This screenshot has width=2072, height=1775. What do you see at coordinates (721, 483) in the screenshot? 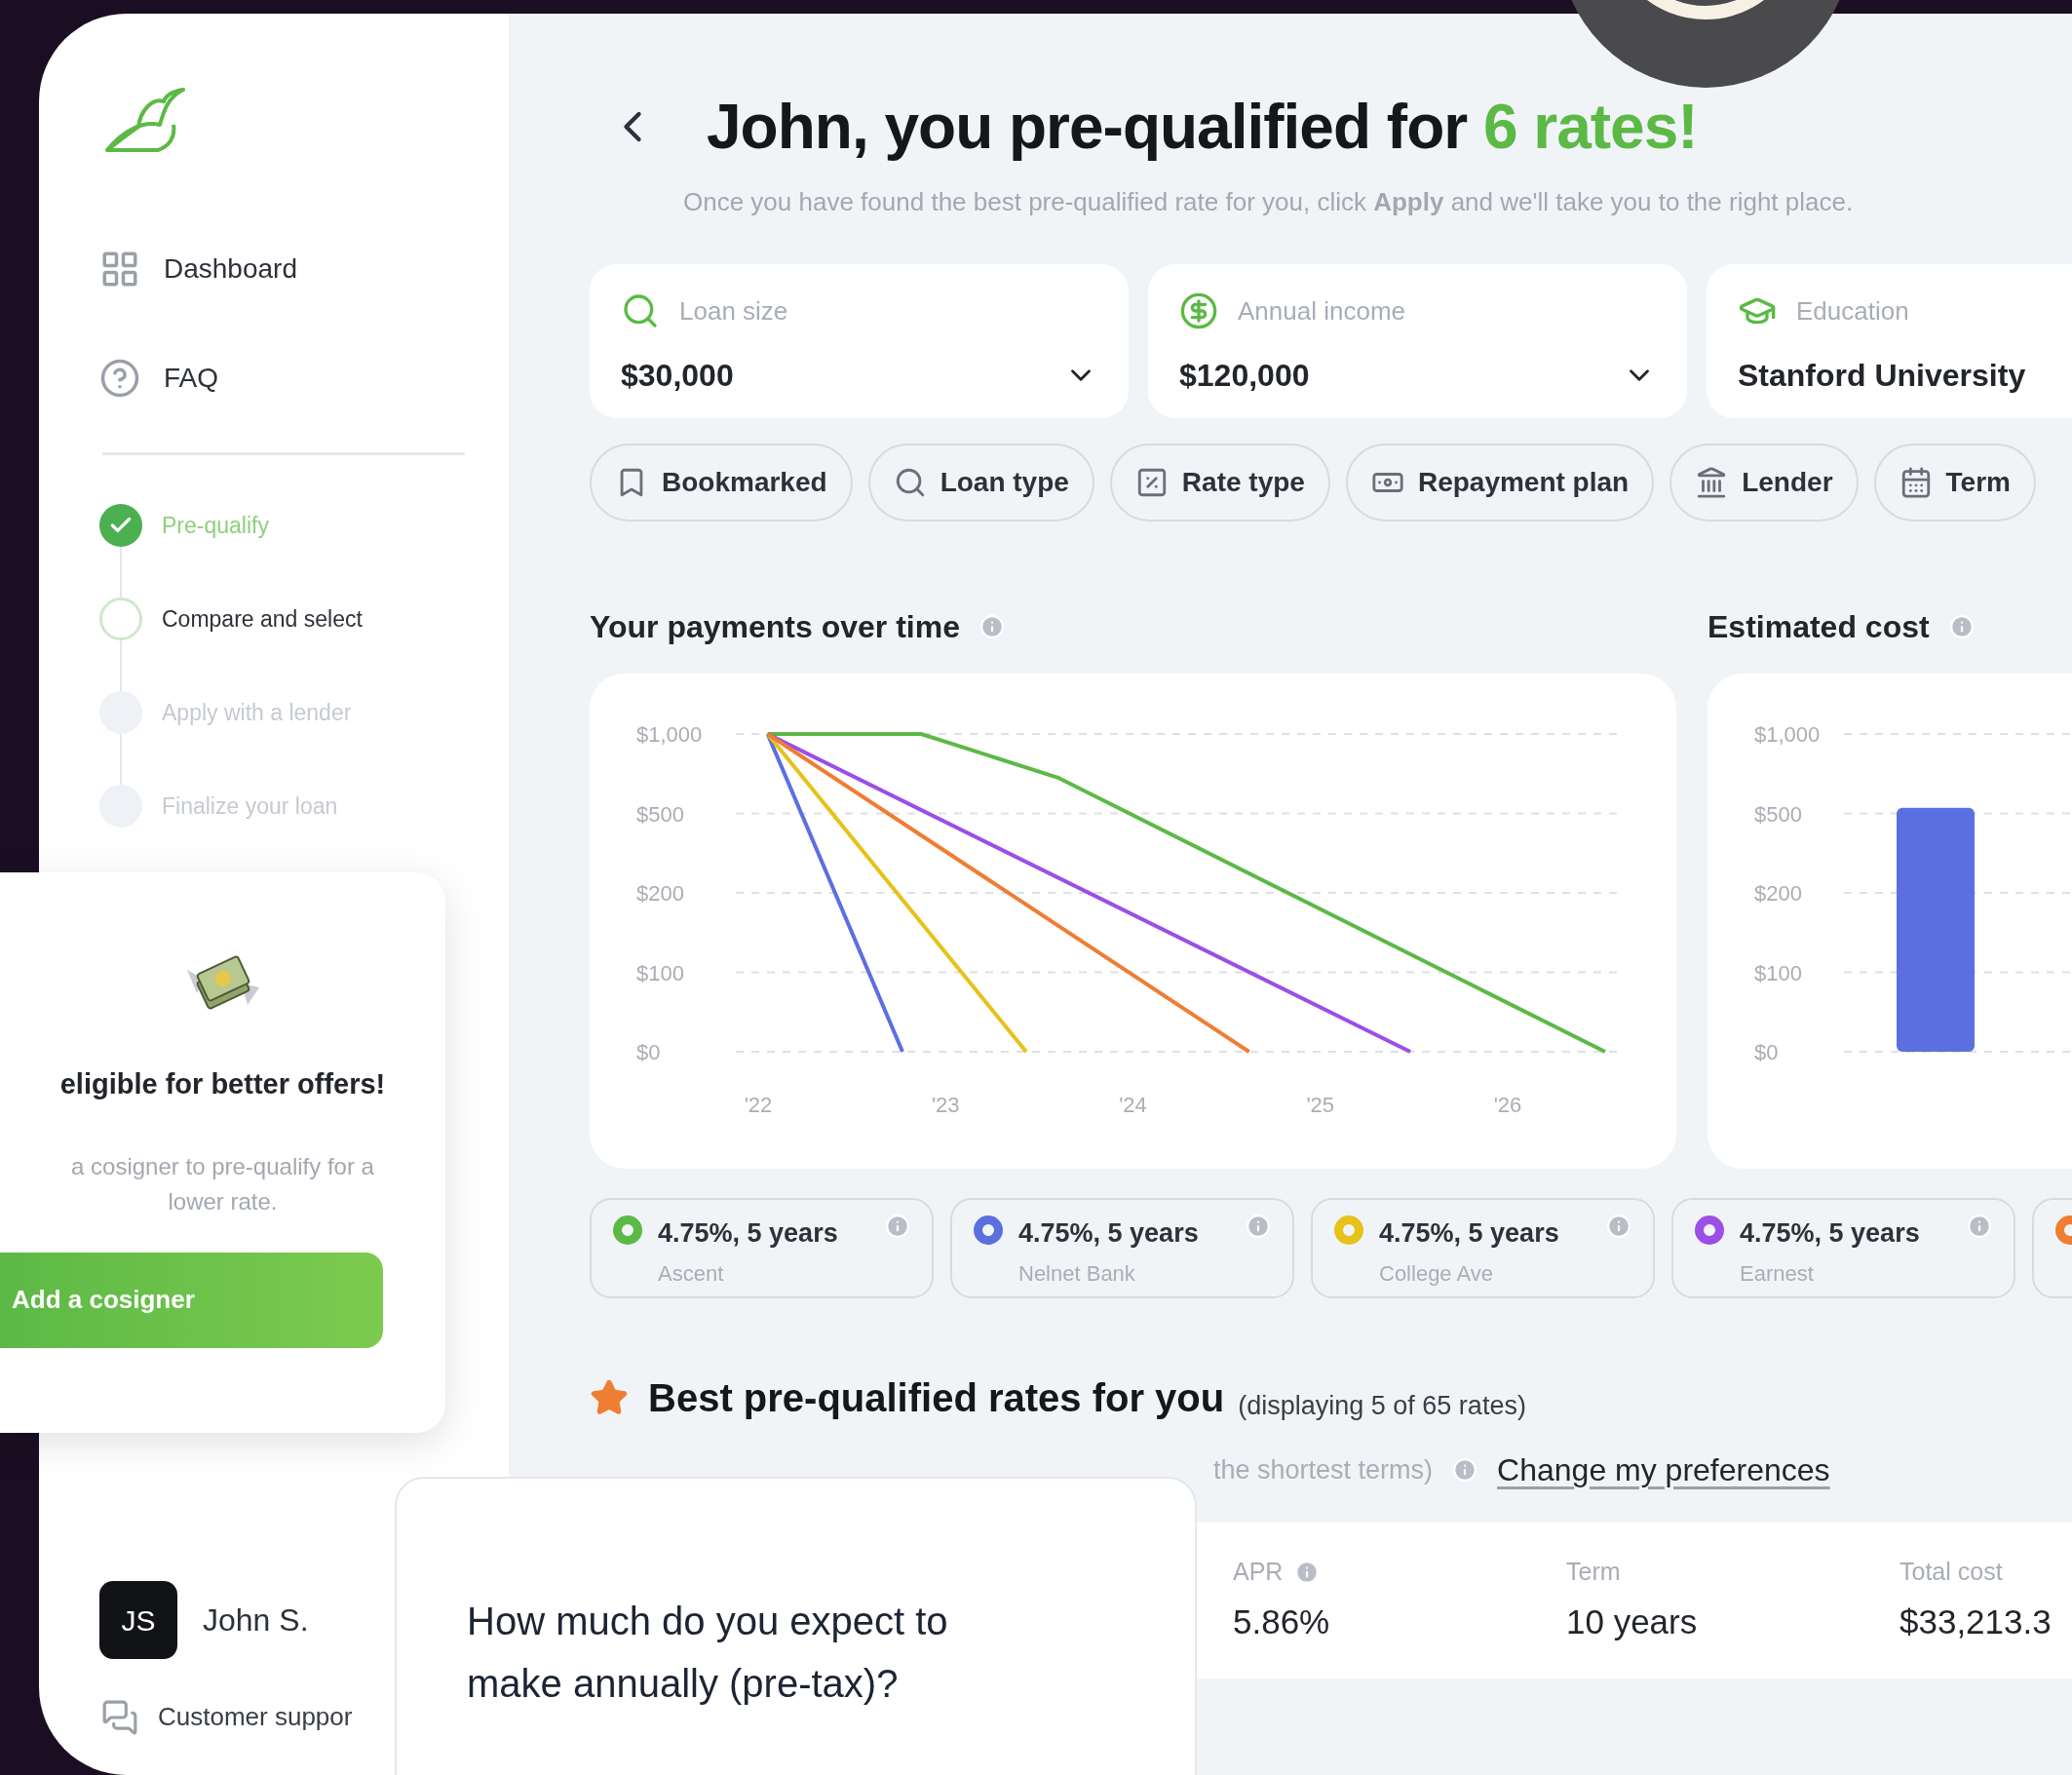
I see `filter-chip: Bookmarked` at bounding box center [721, 483].